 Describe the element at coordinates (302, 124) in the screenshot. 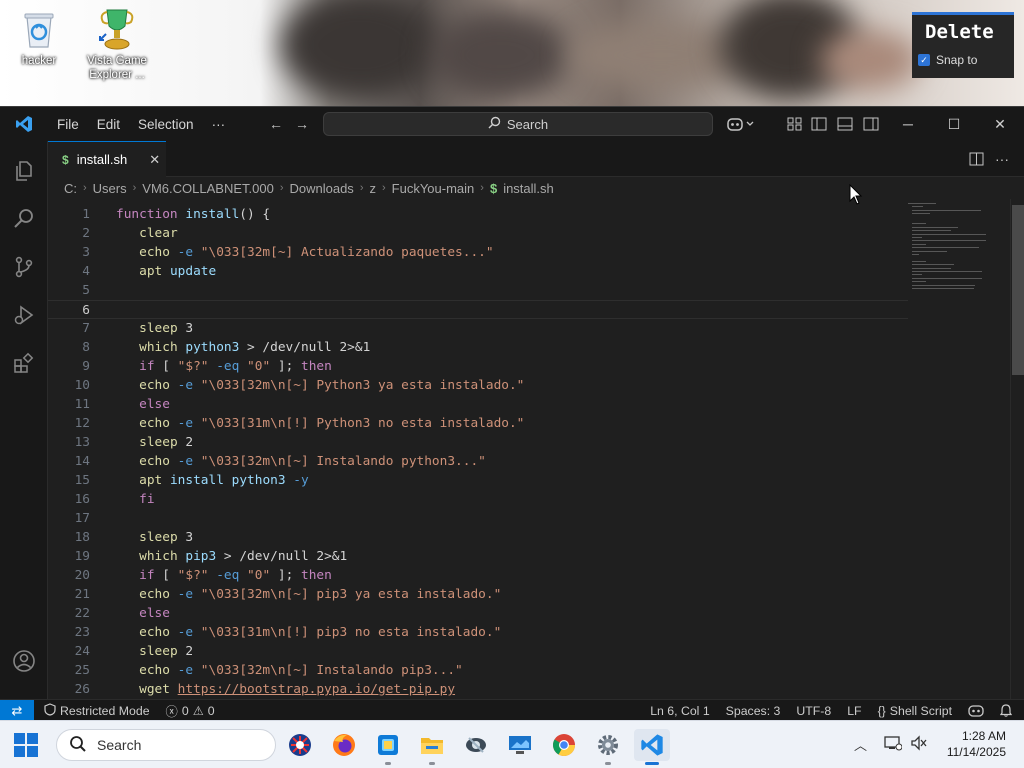

I see `forward-arrow-icon: →` at that location.